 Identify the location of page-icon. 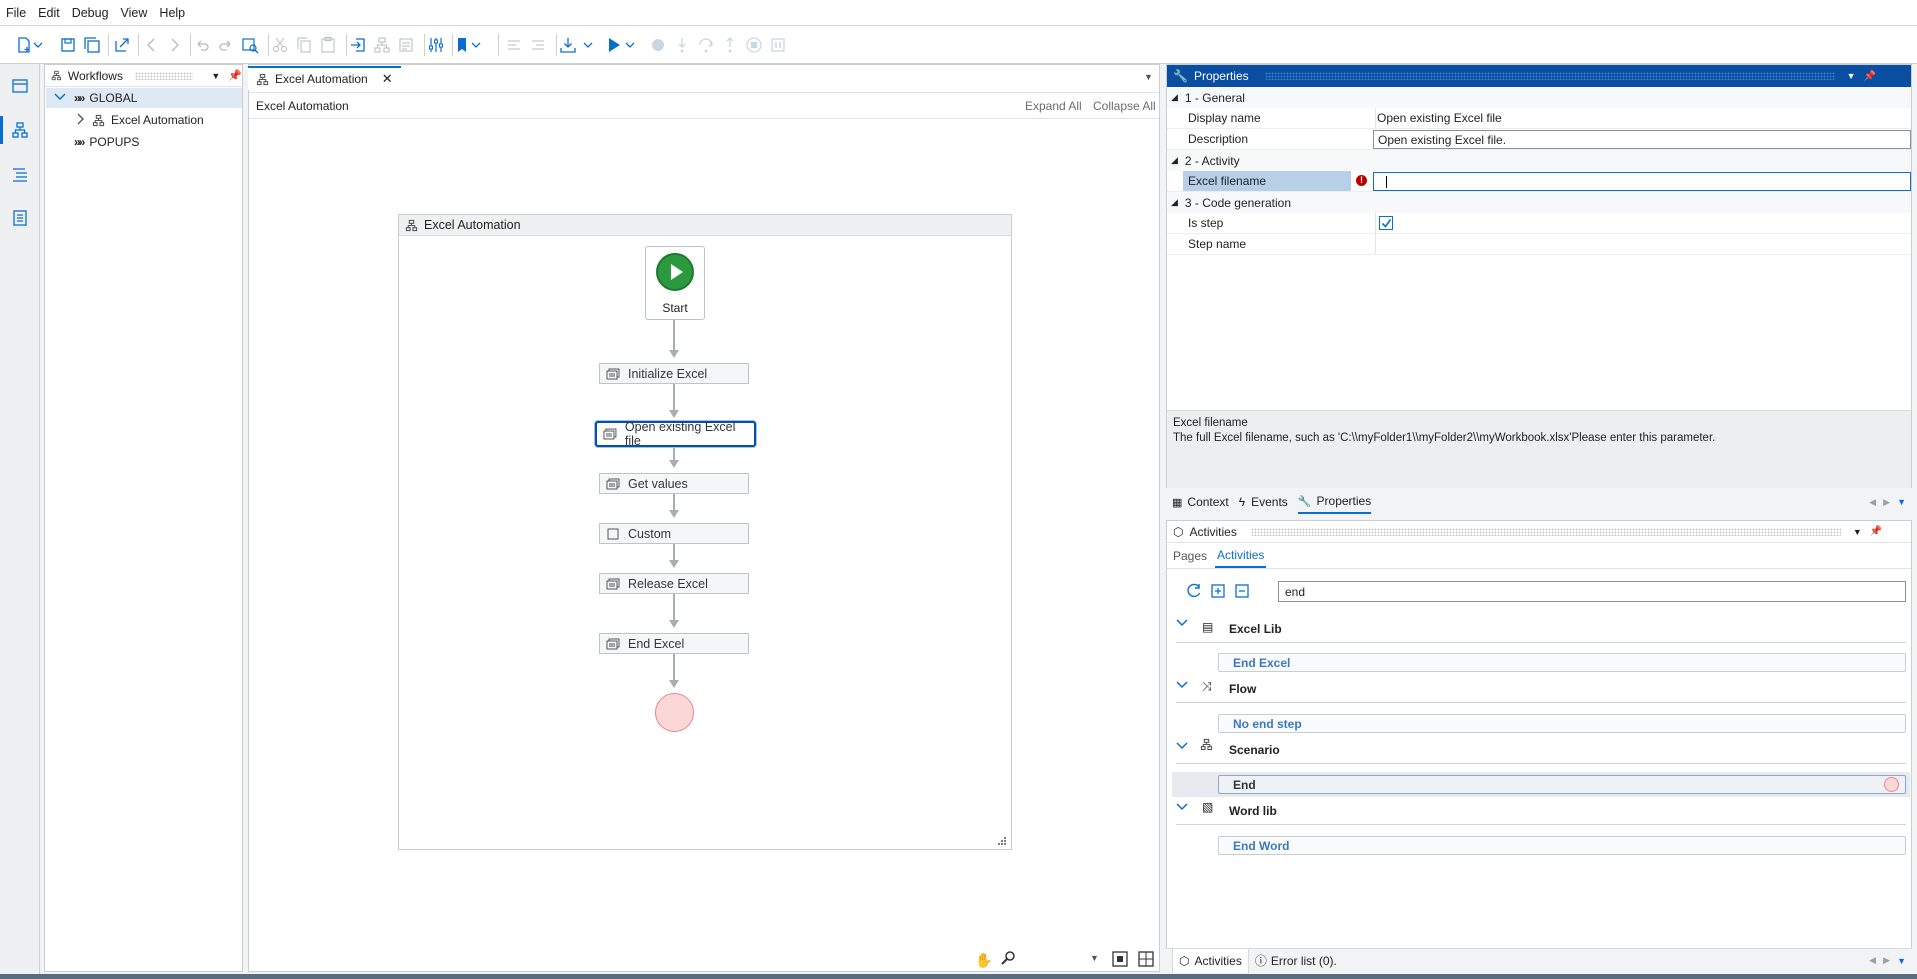
(406, 45).